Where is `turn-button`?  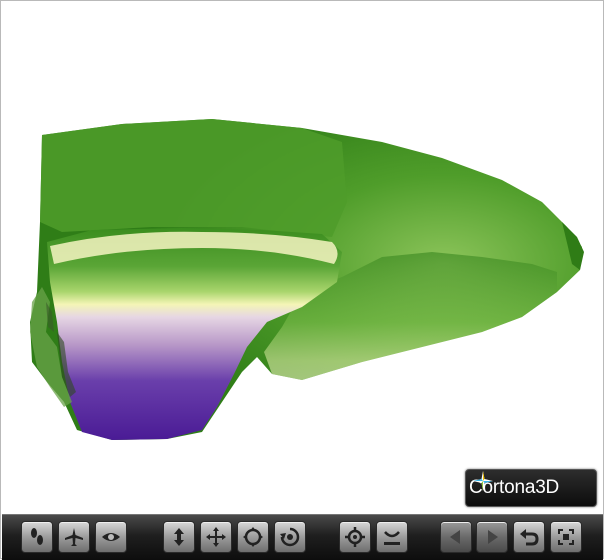
turn-button is located at coordinates (253, 537).